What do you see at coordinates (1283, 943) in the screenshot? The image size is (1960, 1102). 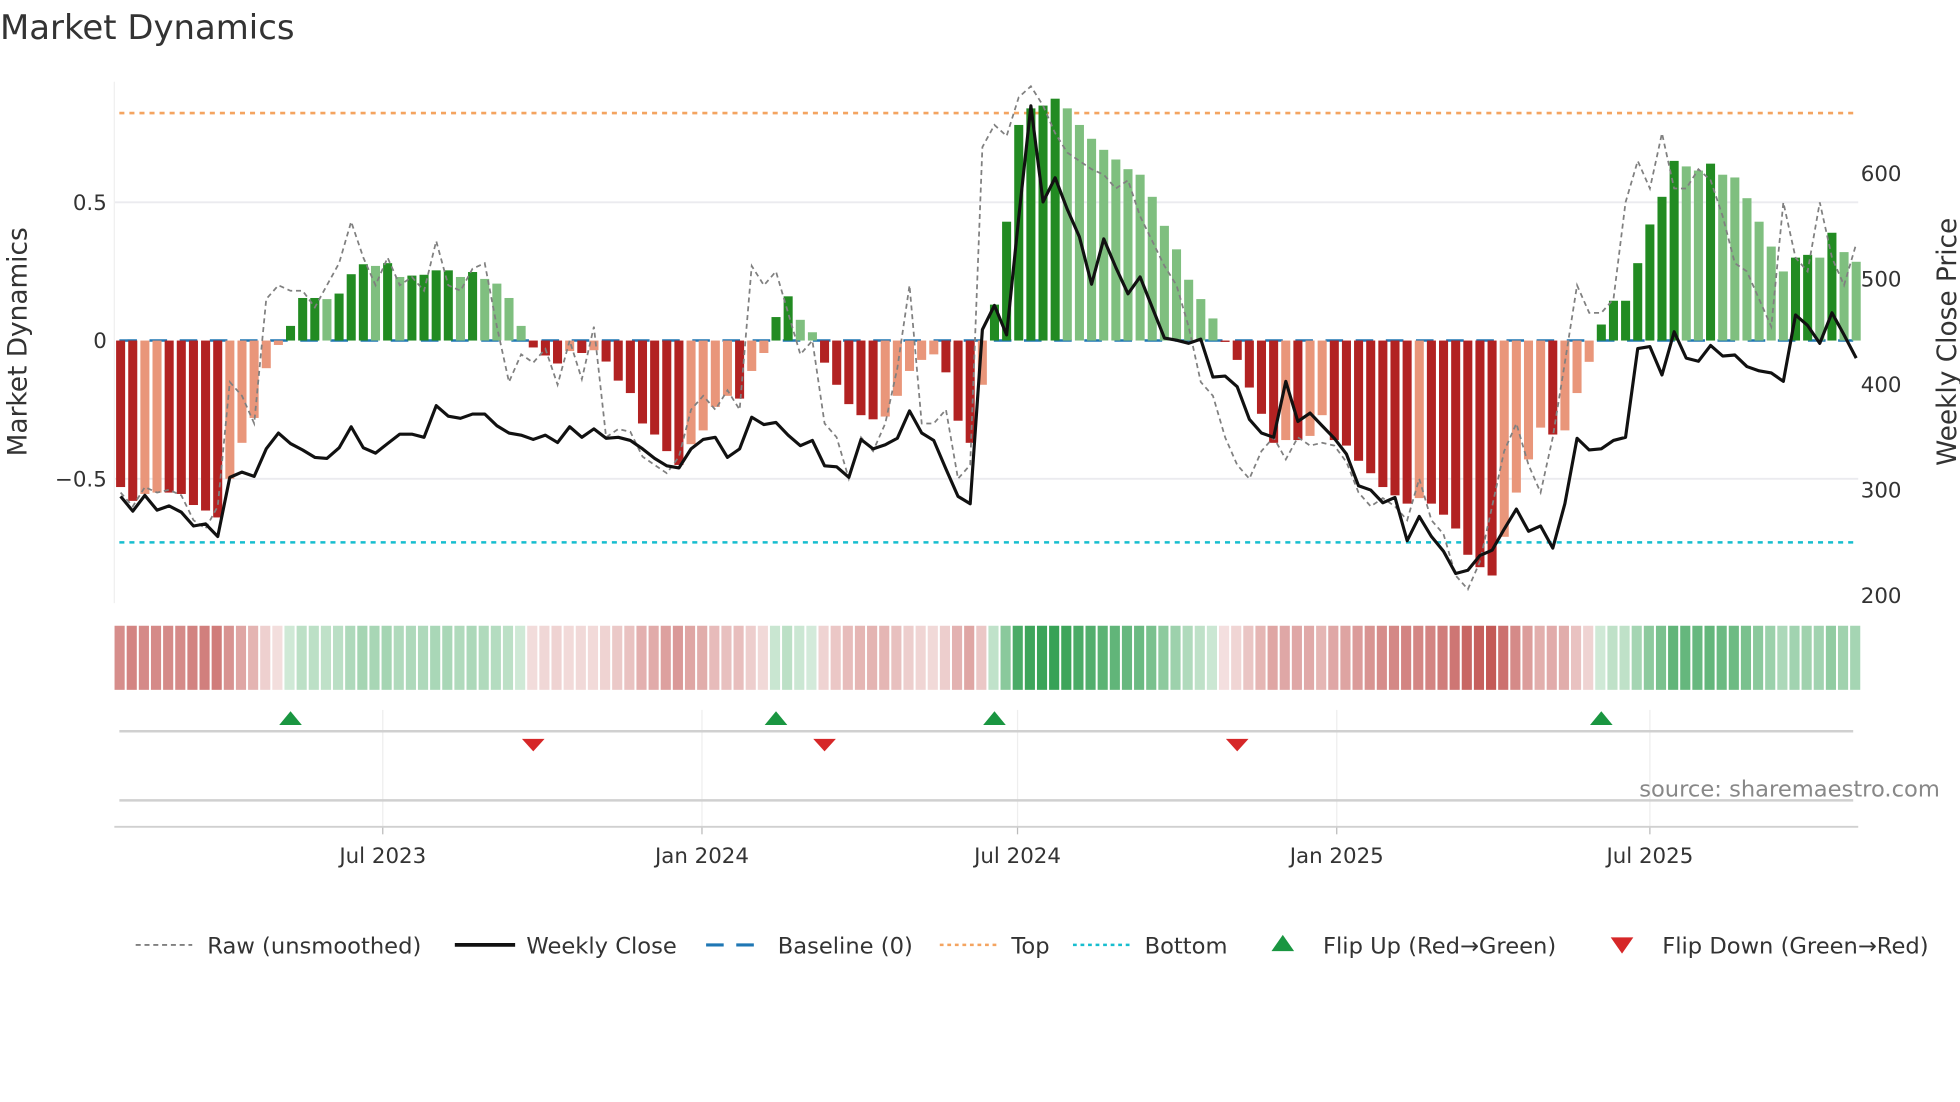 I see `legend-flip-up-icon` at bounding box center [1283, 943].